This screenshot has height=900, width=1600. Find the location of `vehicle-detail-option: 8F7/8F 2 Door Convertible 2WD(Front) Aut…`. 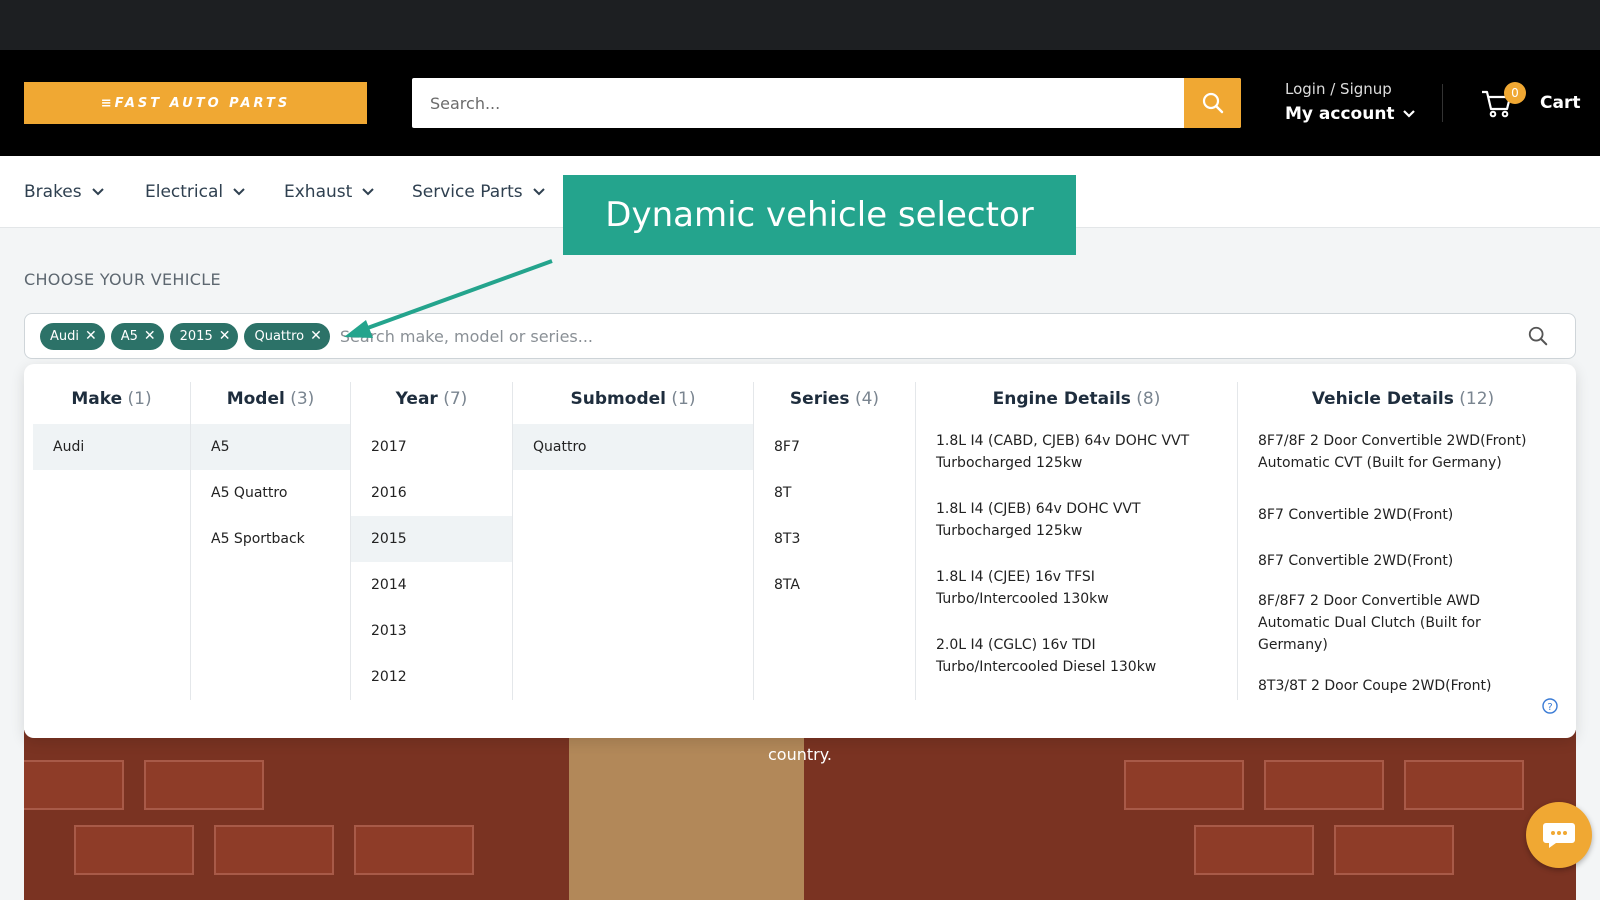

vehicle-detail-option: 8F7/8F 2 Door Convertible 2WD(Front) Aut… is located at coordinates (1403, 458).